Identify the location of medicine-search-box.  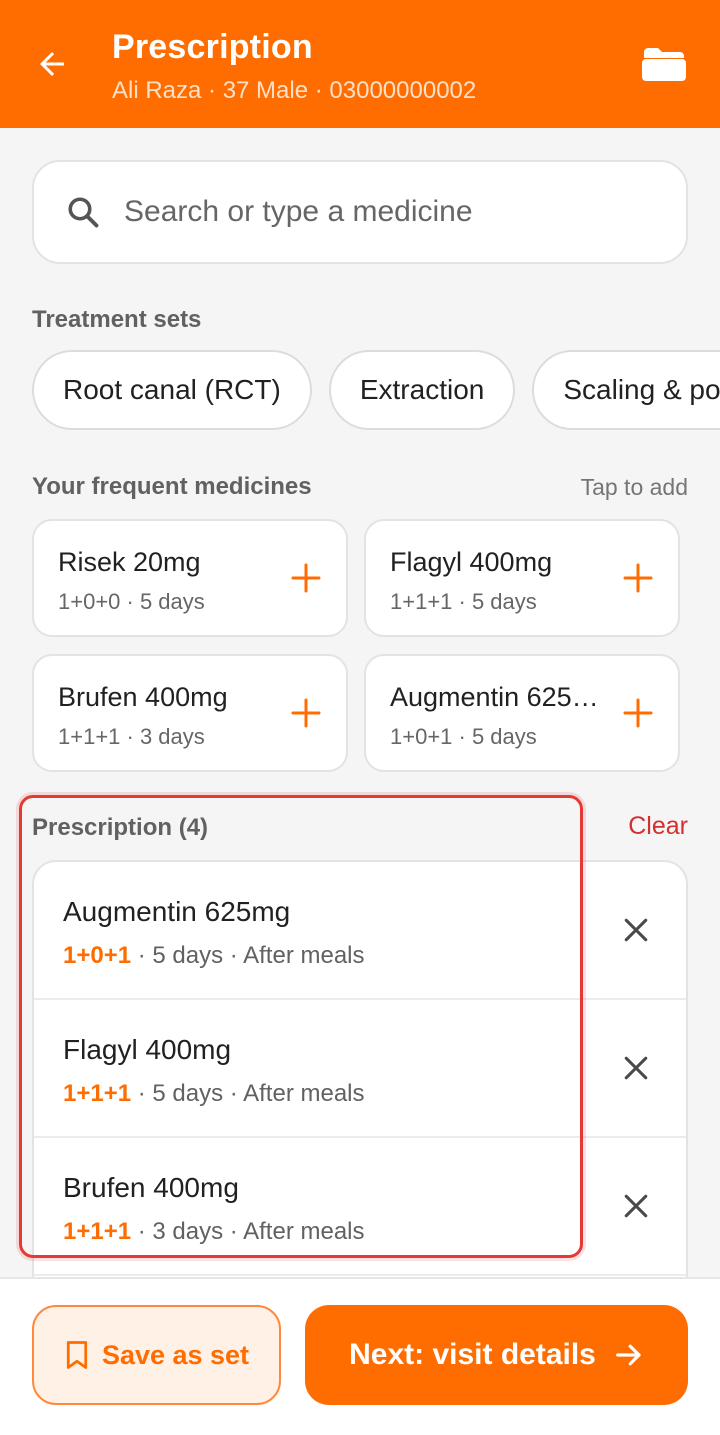
(360, 212).